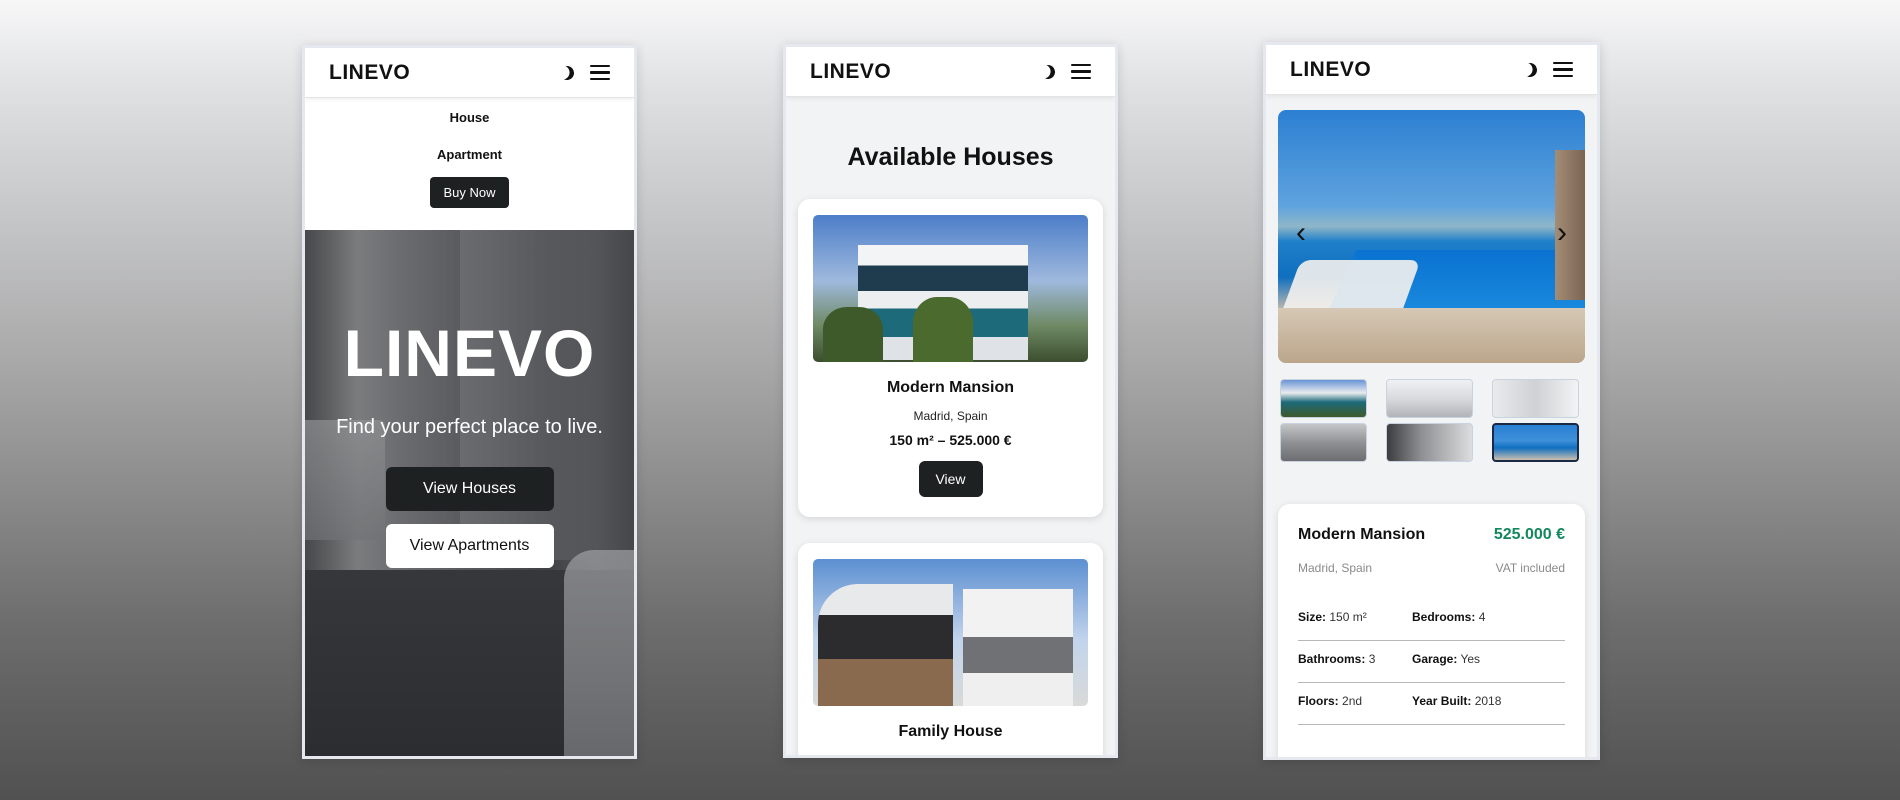  I want to click on thumbnail-active, so click(1535, 442).